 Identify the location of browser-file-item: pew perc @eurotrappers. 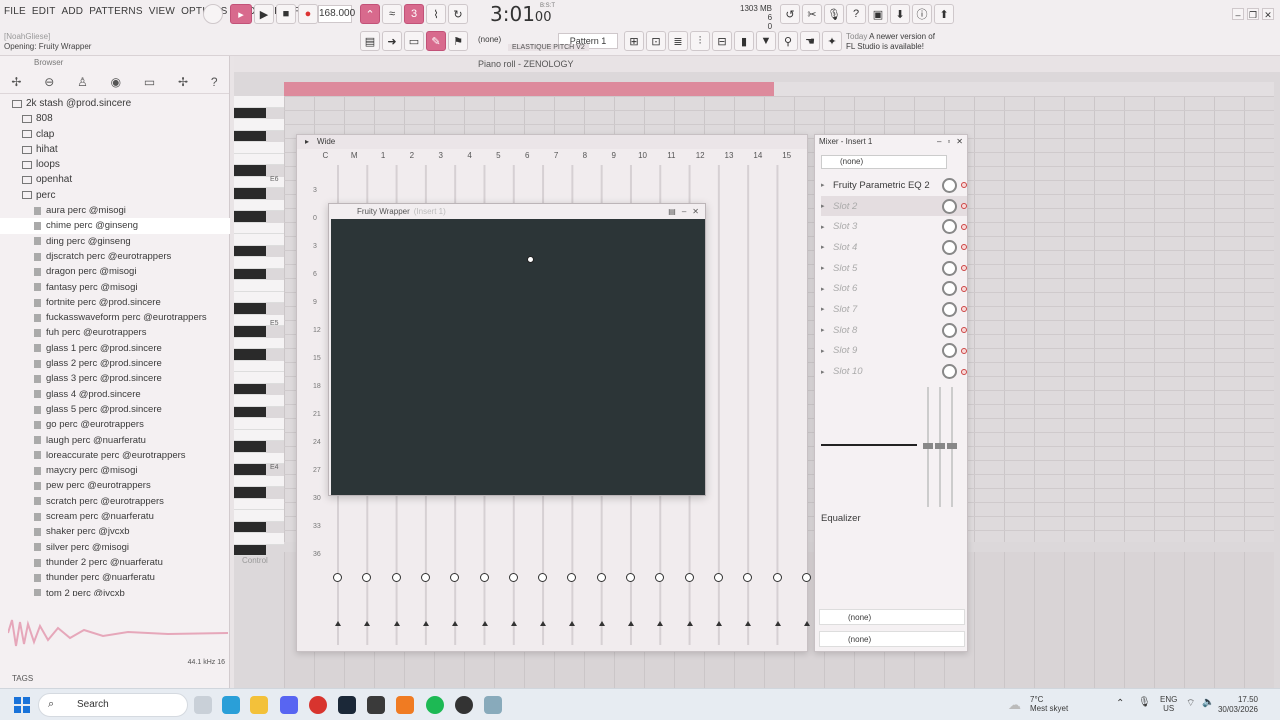
(115, 485).